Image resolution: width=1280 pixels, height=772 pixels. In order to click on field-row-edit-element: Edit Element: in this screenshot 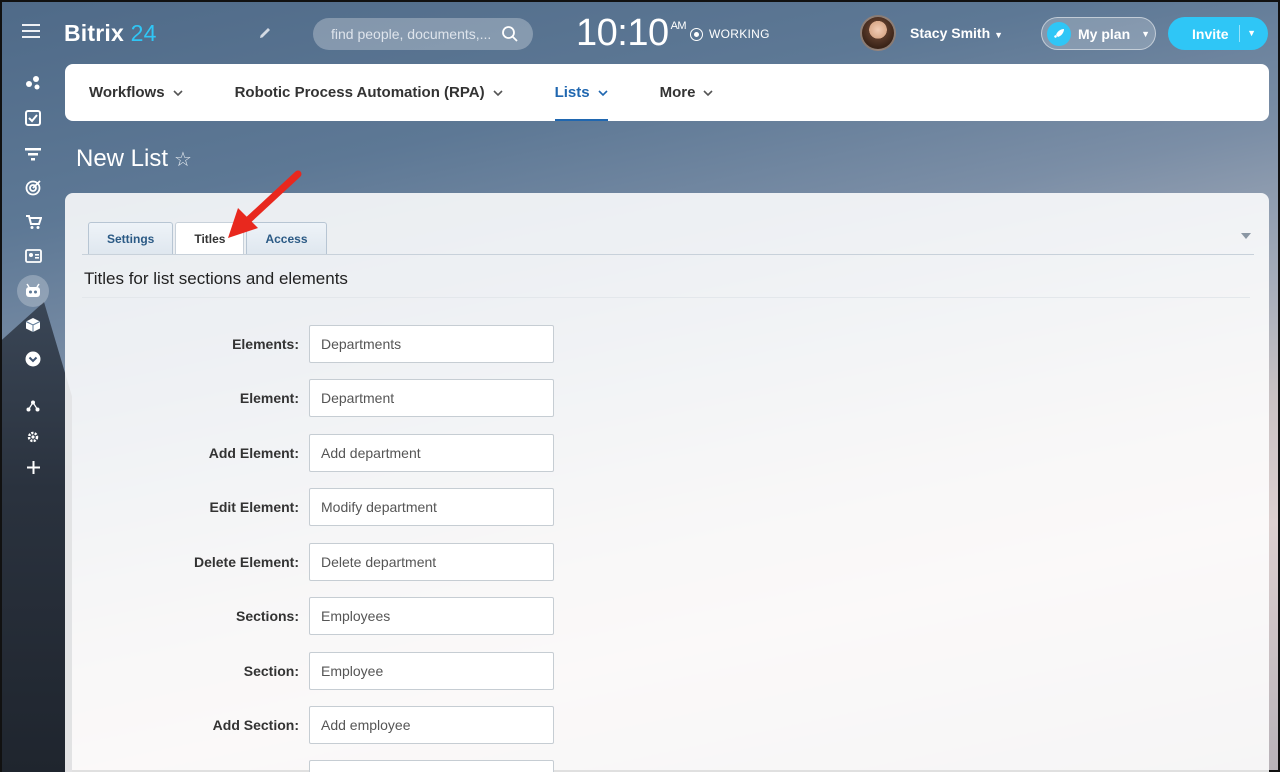, I will do `click(325, 507)`.